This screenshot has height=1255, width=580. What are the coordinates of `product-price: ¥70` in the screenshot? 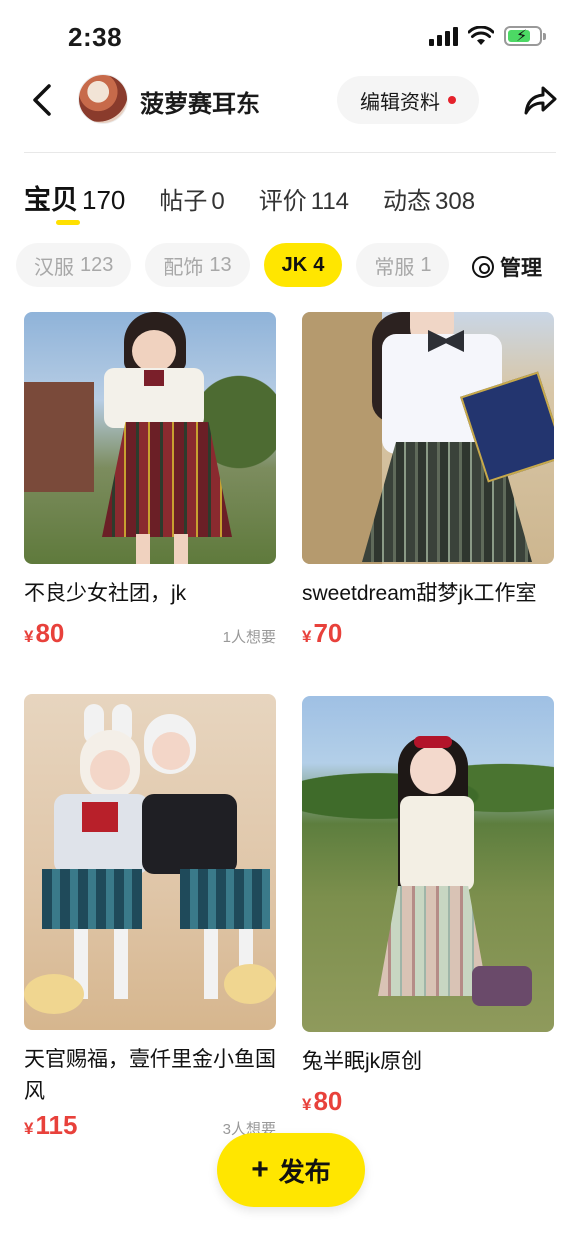 It's located at (322, 633).